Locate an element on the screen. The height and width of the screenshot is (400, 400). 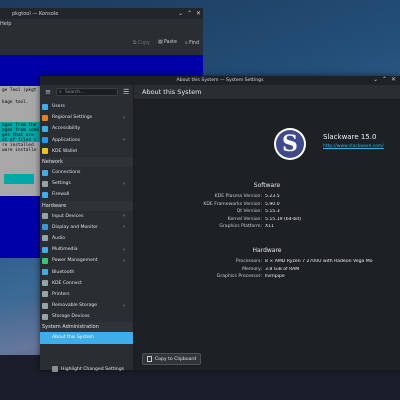
sidebar-category: Network is located at coordinates (86, 161).